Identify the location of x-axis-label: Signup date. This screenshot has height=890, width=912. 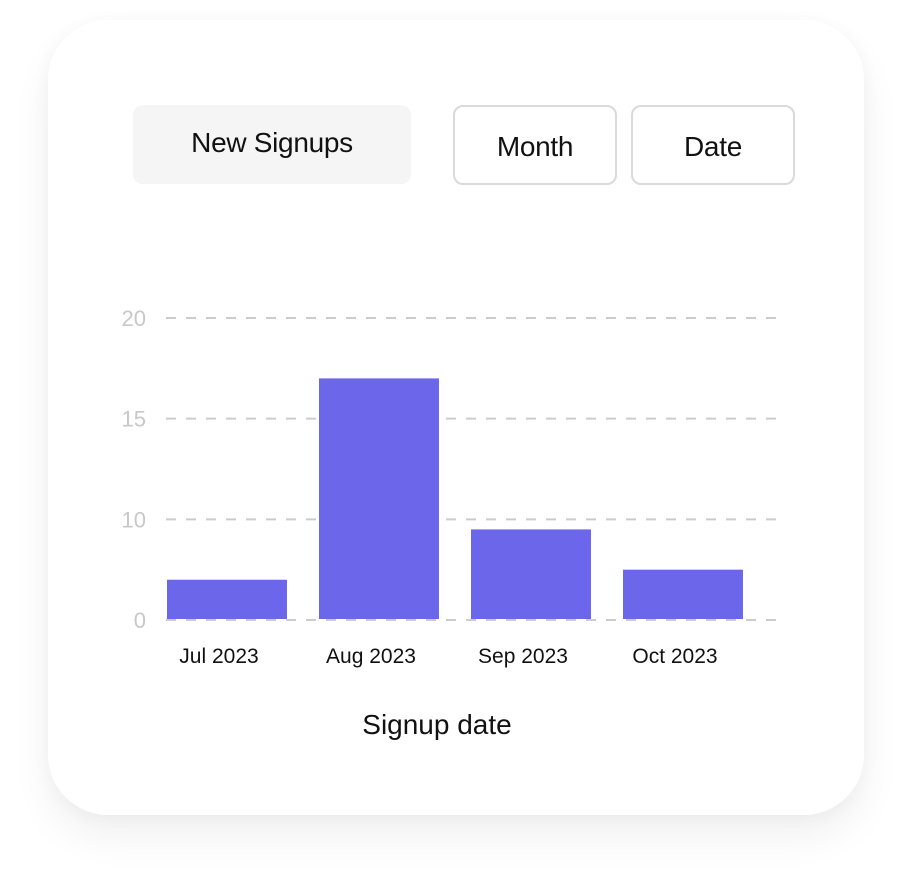
(436, 724).